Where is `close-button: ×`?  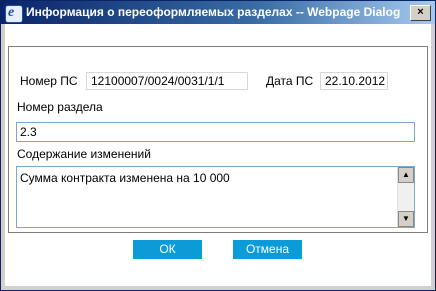 close-button: × is located at coordinates (420, 13).